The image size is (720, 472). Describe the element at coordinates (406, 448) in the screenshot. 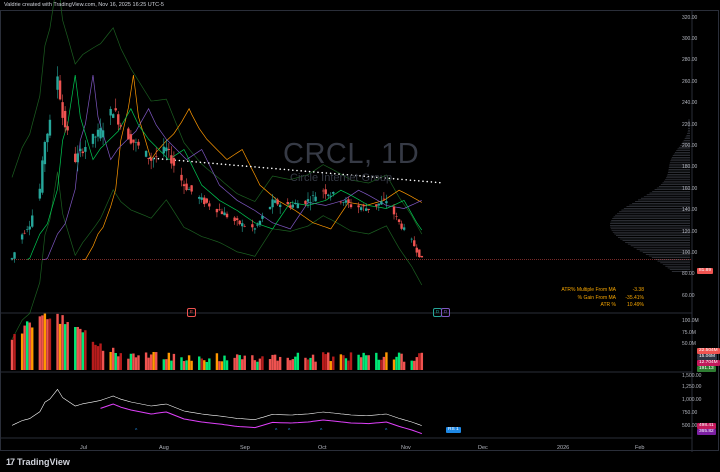

I see `time-label: Nov` at that location.